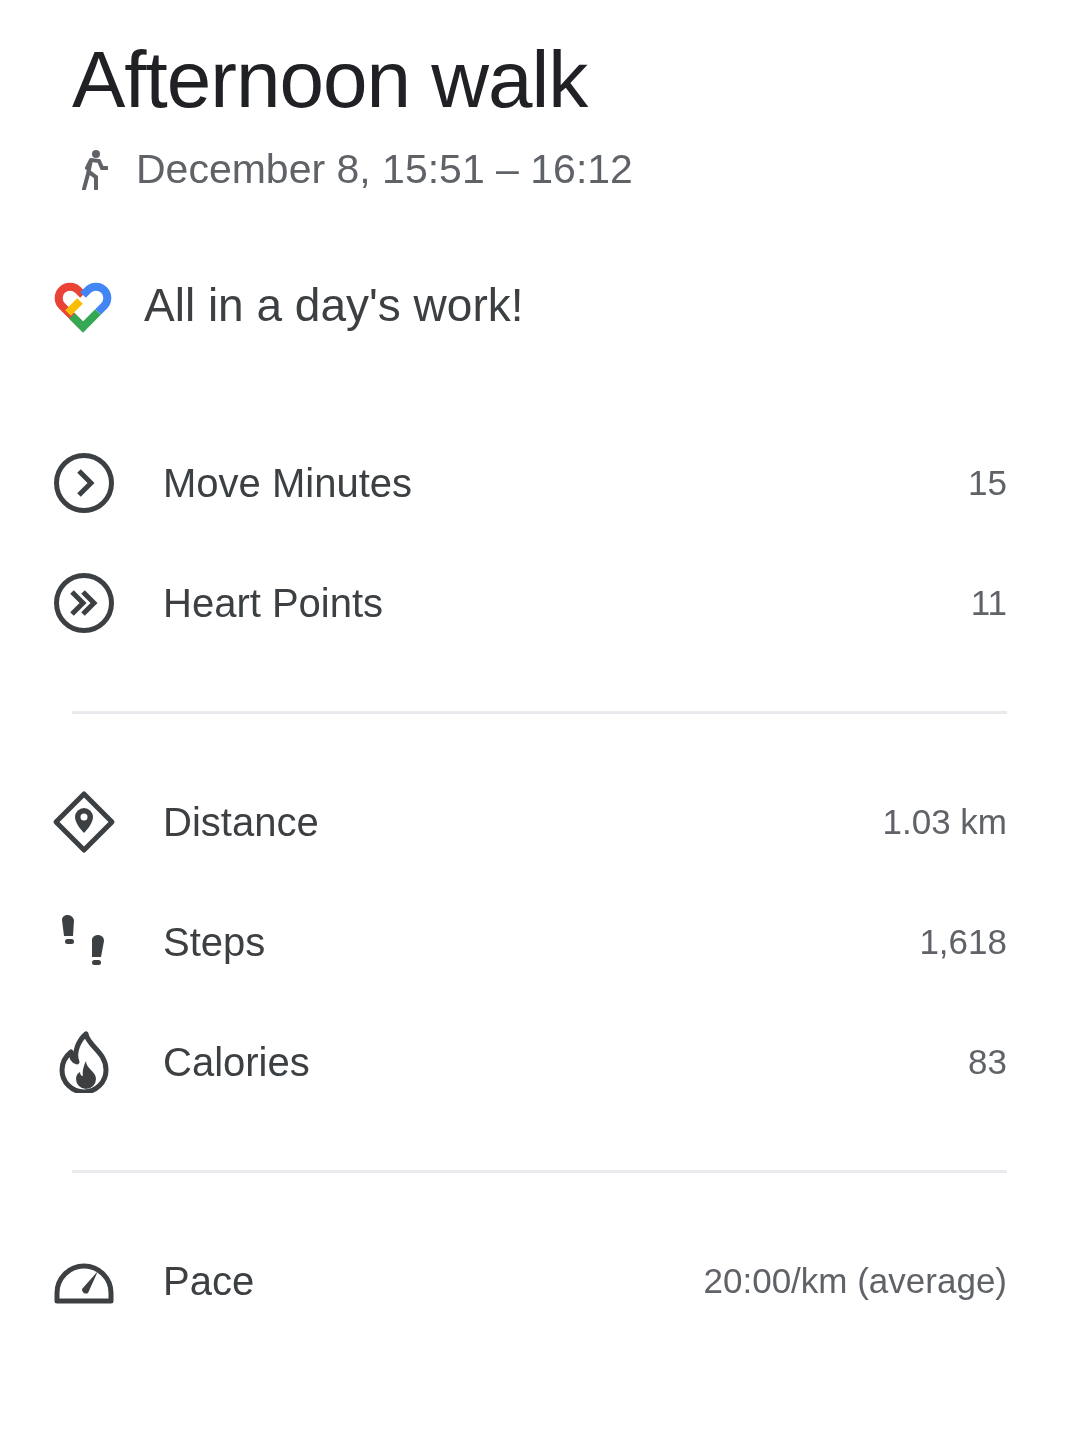  What do you see at coordinates (334, 305) in the screenshot?
I see `achievement-message: All in a day's work!` at bounding box center [334, 305].